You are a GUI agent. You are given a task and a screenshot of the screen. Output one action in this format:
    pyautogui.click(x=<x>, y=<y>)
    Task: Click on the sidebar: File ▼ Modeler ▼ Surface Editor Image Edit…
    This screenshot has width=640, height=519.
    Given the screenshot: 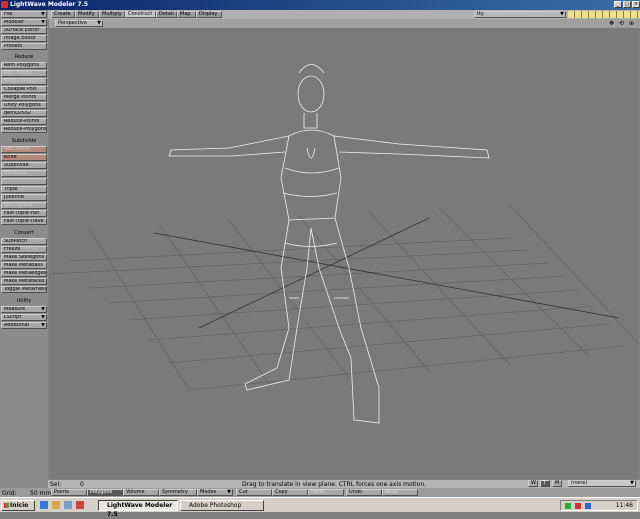 What is the action you would take?
    pyautogui.click(x=24, y=249)
    